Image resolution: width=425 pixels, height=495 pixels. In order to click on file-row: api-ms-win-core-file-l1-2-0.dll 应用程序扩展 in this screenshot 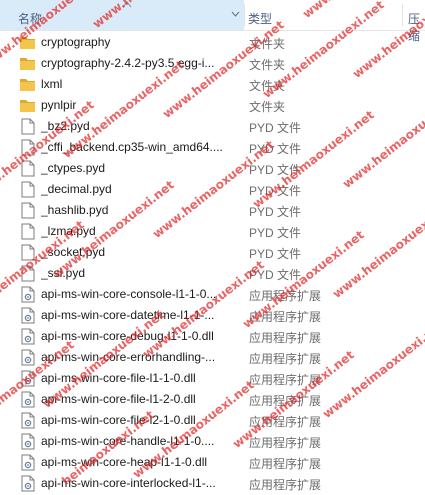, I will do `click(212, 399)`.